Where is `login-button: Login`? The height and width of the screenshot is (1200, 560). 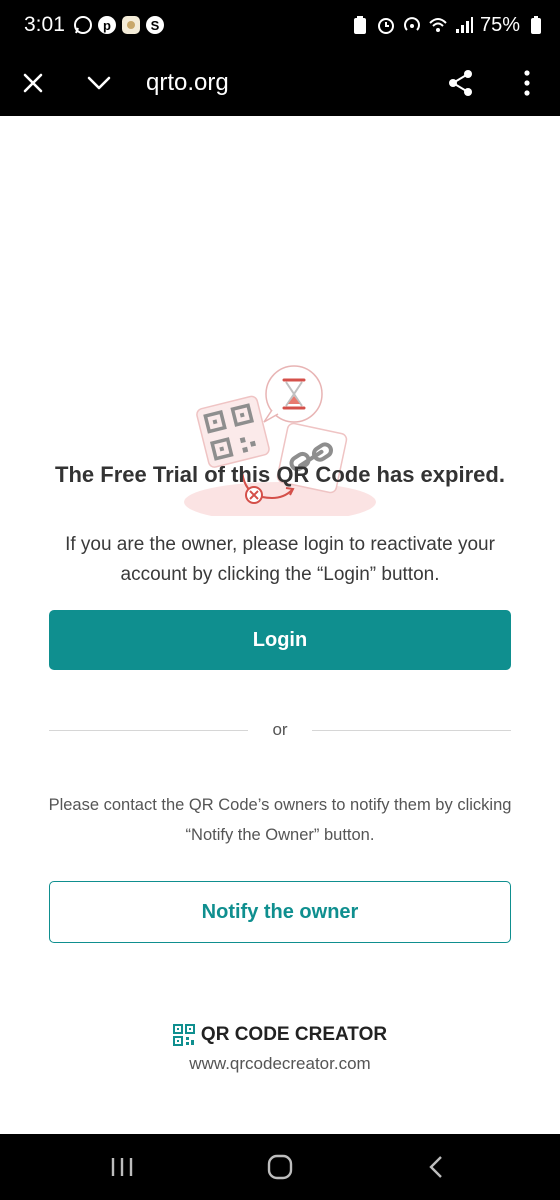
login-button: Login is located at coordinates (280, 640).